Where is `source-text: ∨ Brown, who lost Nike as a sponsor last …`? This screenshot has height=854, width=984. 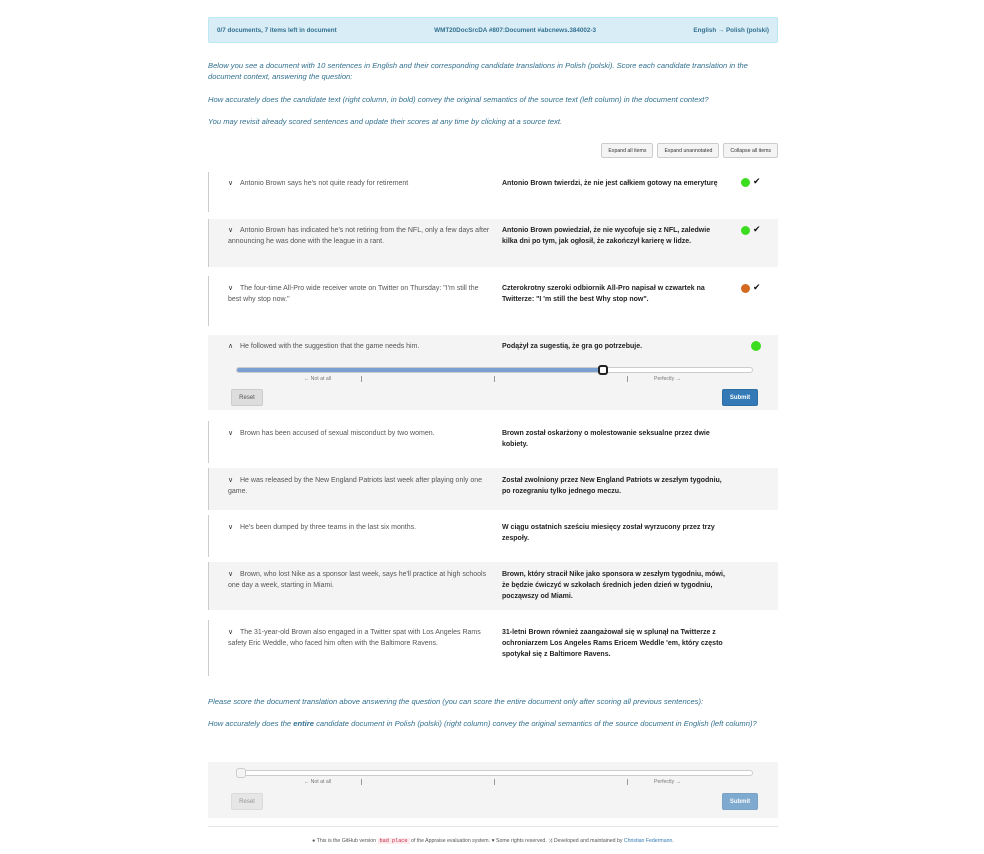 source-text: ∨ Brown, who lost Nike as a sponsor last … is located at coordinates (360, 580).